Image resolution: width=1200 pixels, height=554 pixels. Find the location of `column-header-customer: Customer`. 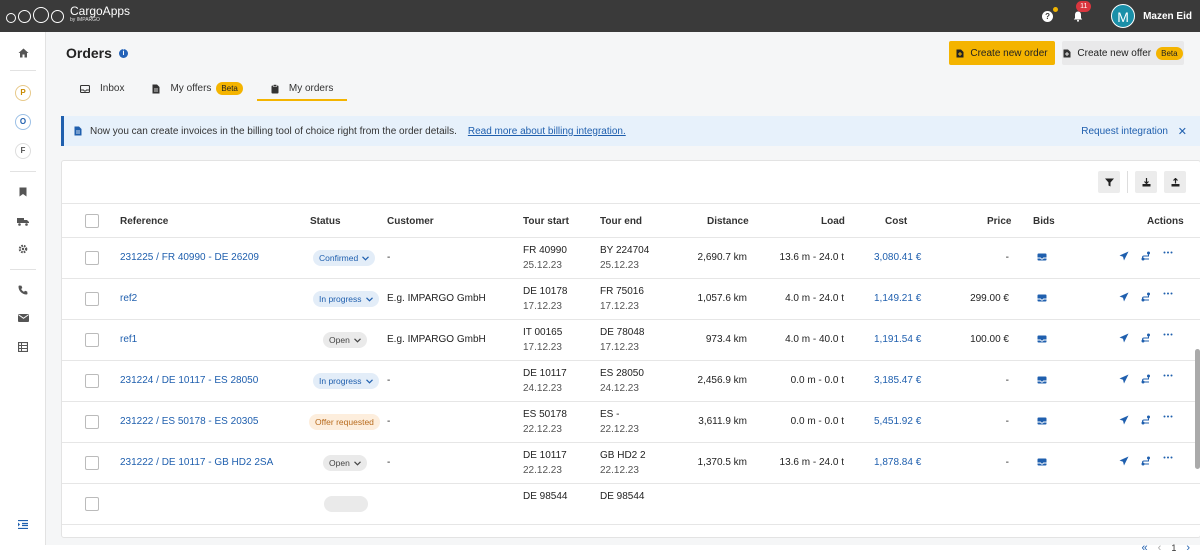

column-header-customer: Customer is located at coordinates (410, 221).